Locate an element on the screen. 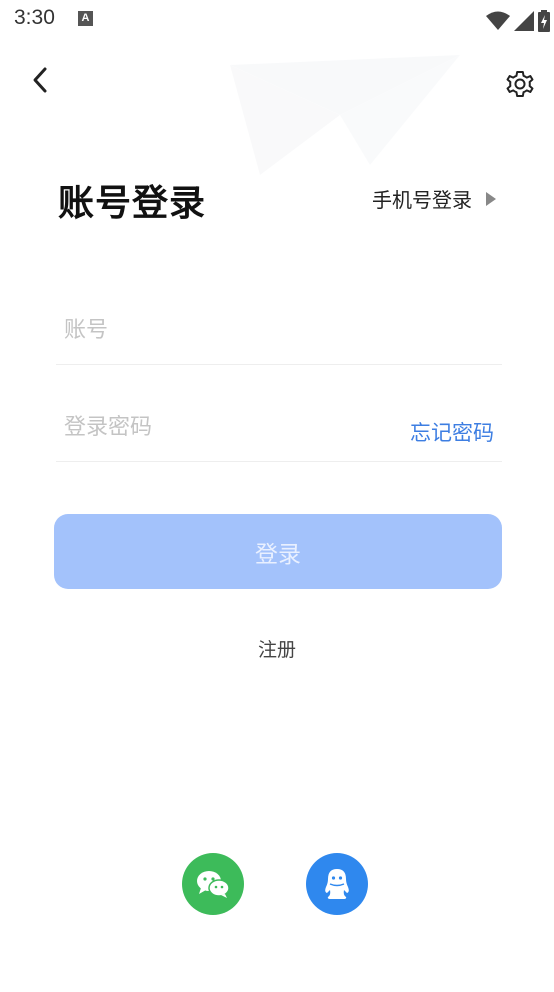 This screenshot has height=992, width=554. register-container: 注册 is located at coordinates (277, 648).